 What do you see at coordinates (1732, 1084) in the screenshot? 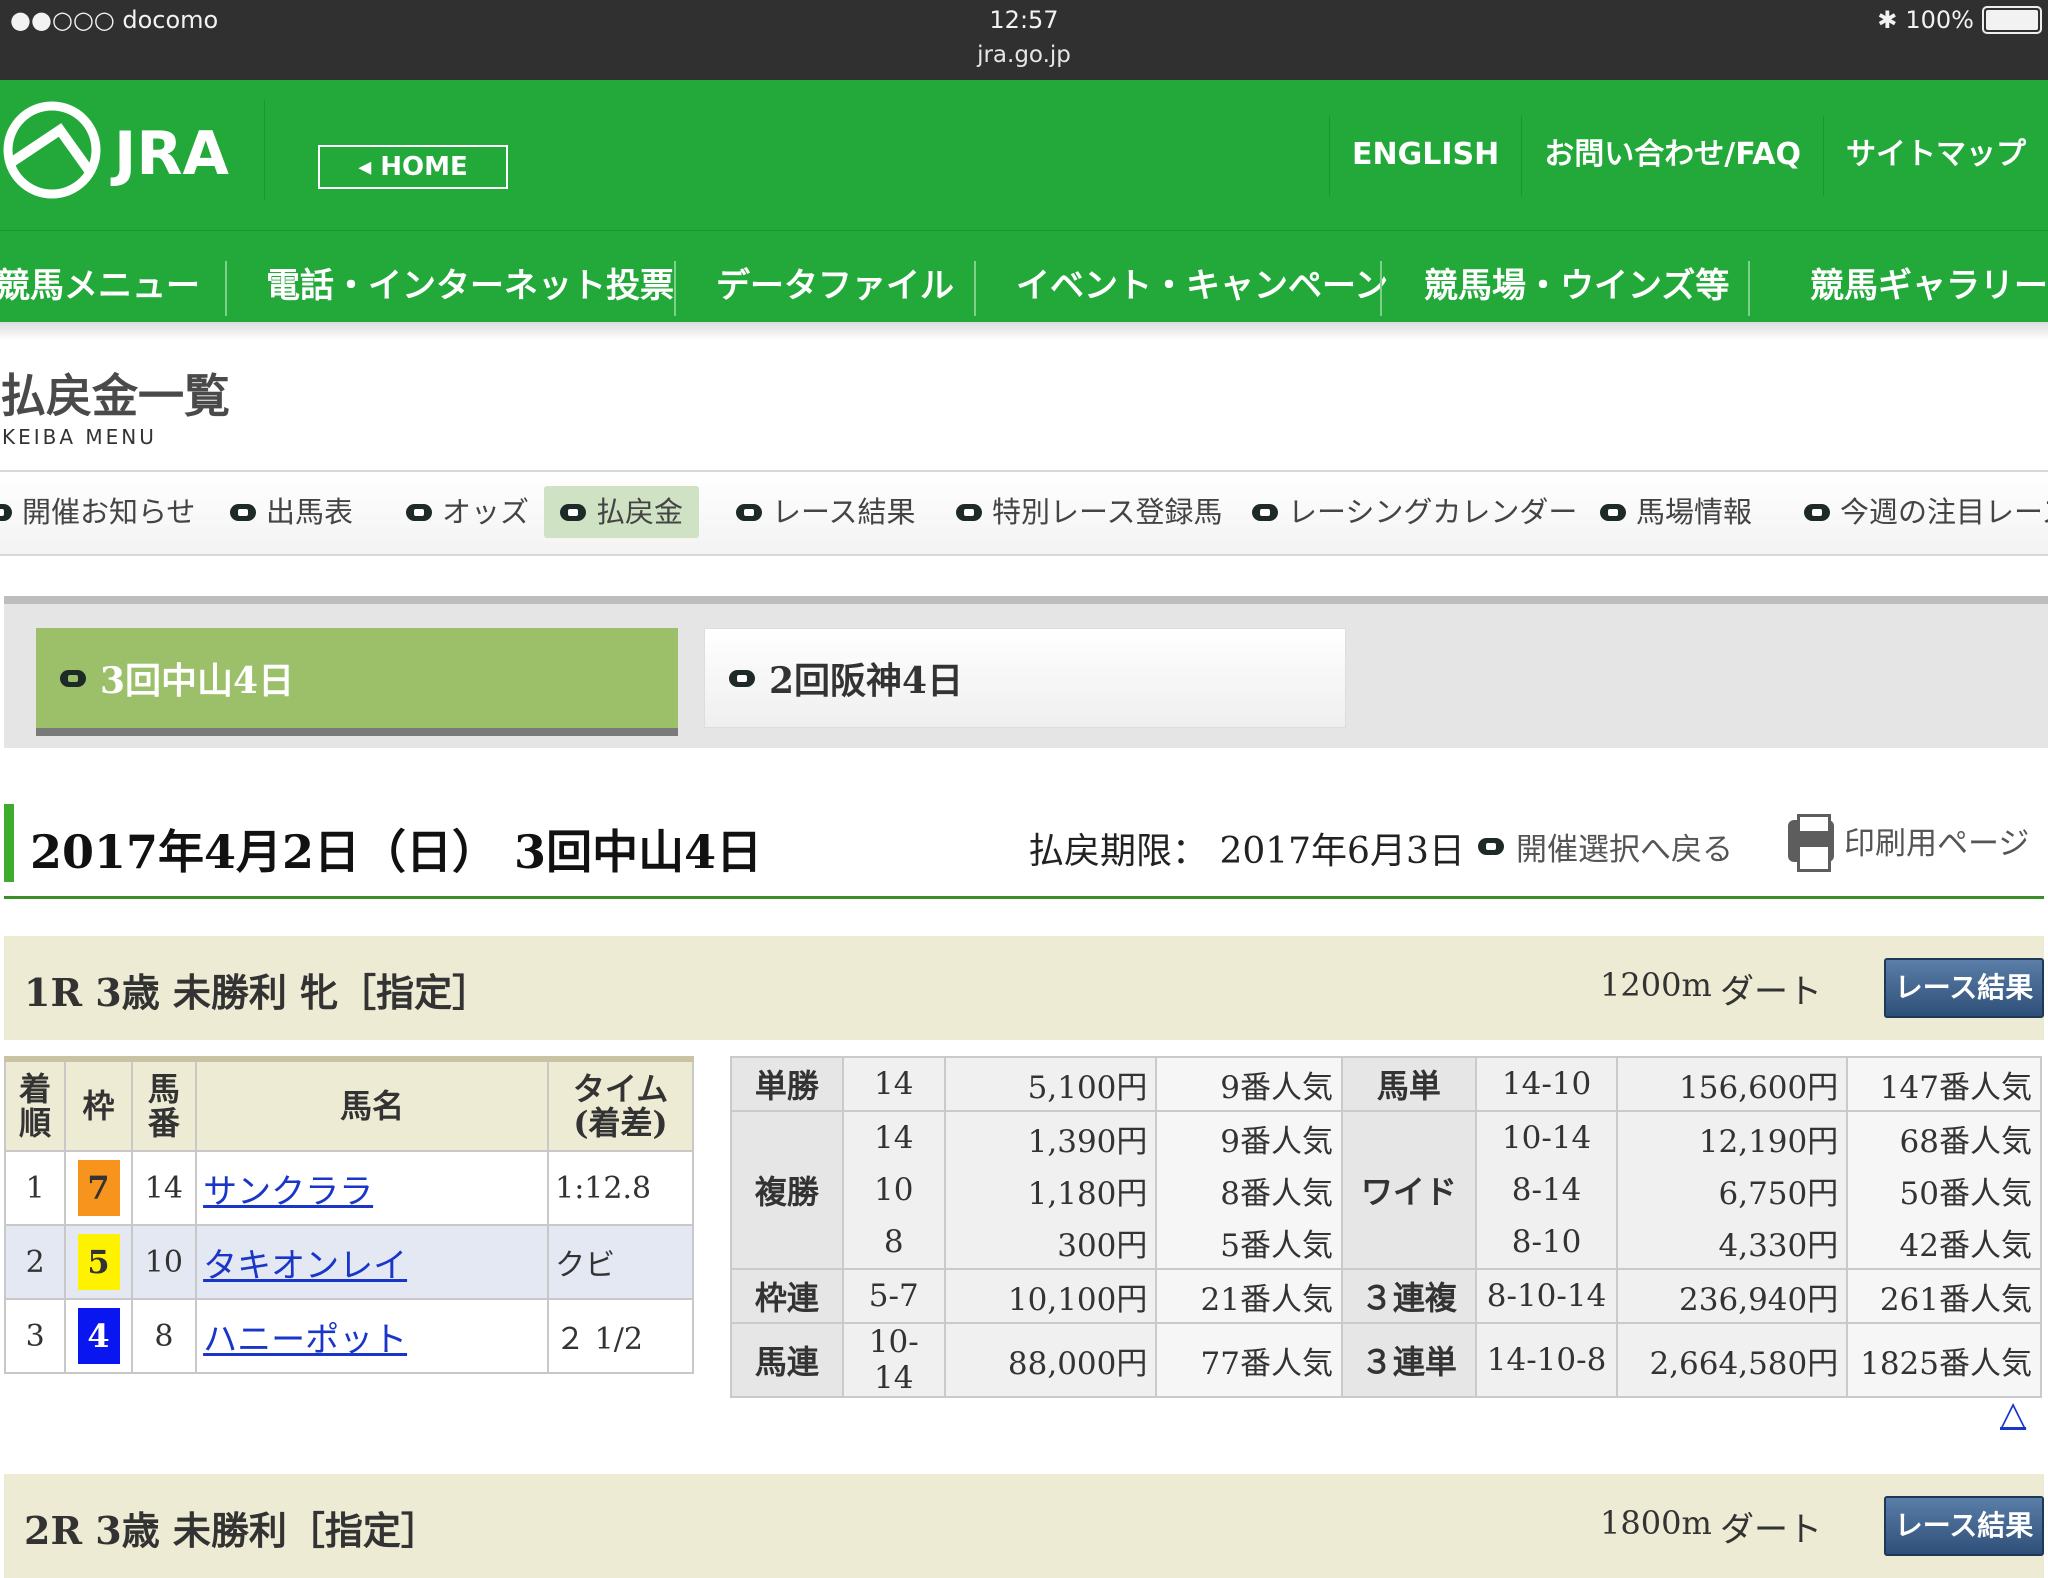
I see `yen-cell: 156,600円` at bounding box center [1732, 1084].